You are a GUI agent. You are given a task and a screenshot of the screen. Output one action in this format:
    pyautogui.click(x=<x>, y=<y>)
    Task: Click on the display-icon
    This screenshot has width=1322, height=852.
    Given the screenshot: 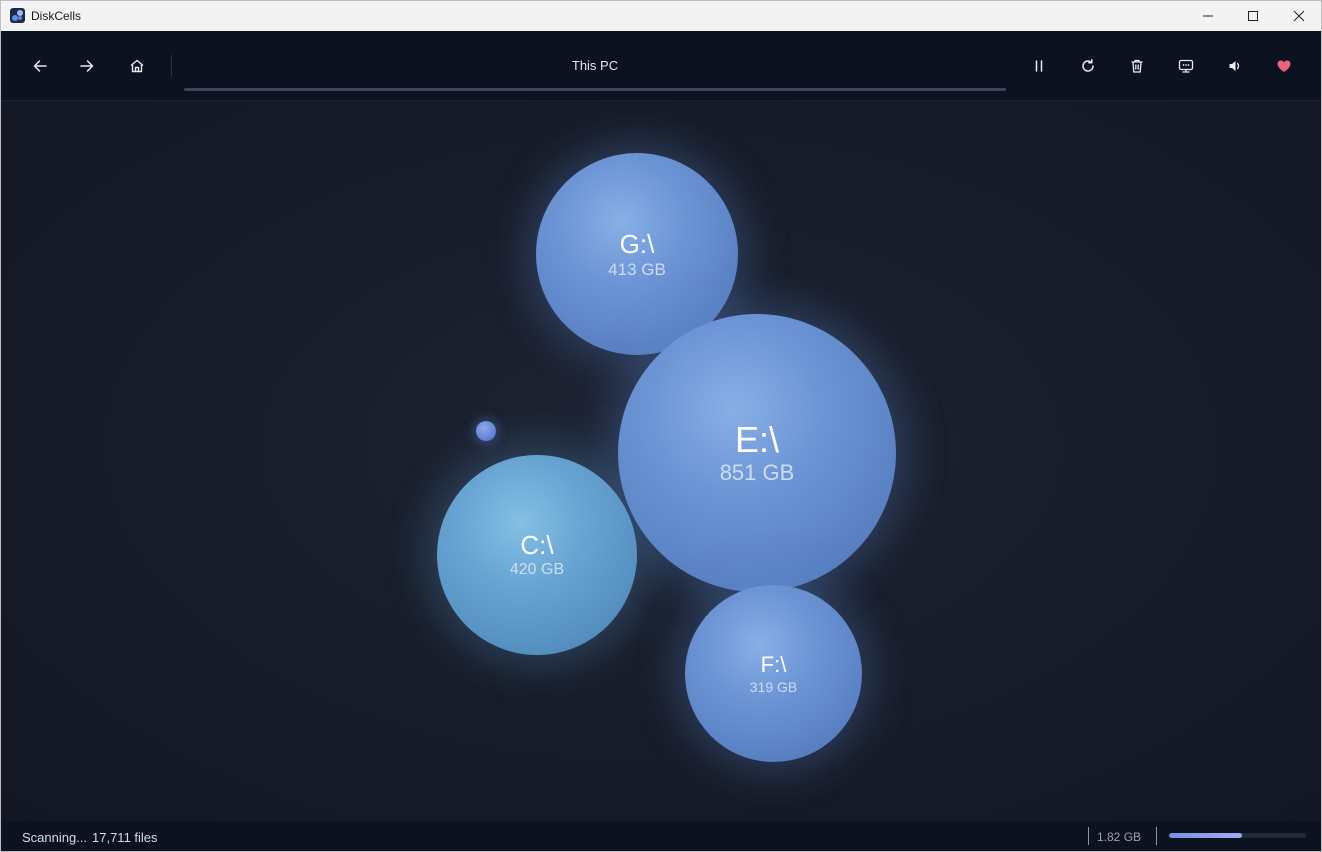 What is the action you would take?
    pyautogui.click(x=1186, y=66)
    